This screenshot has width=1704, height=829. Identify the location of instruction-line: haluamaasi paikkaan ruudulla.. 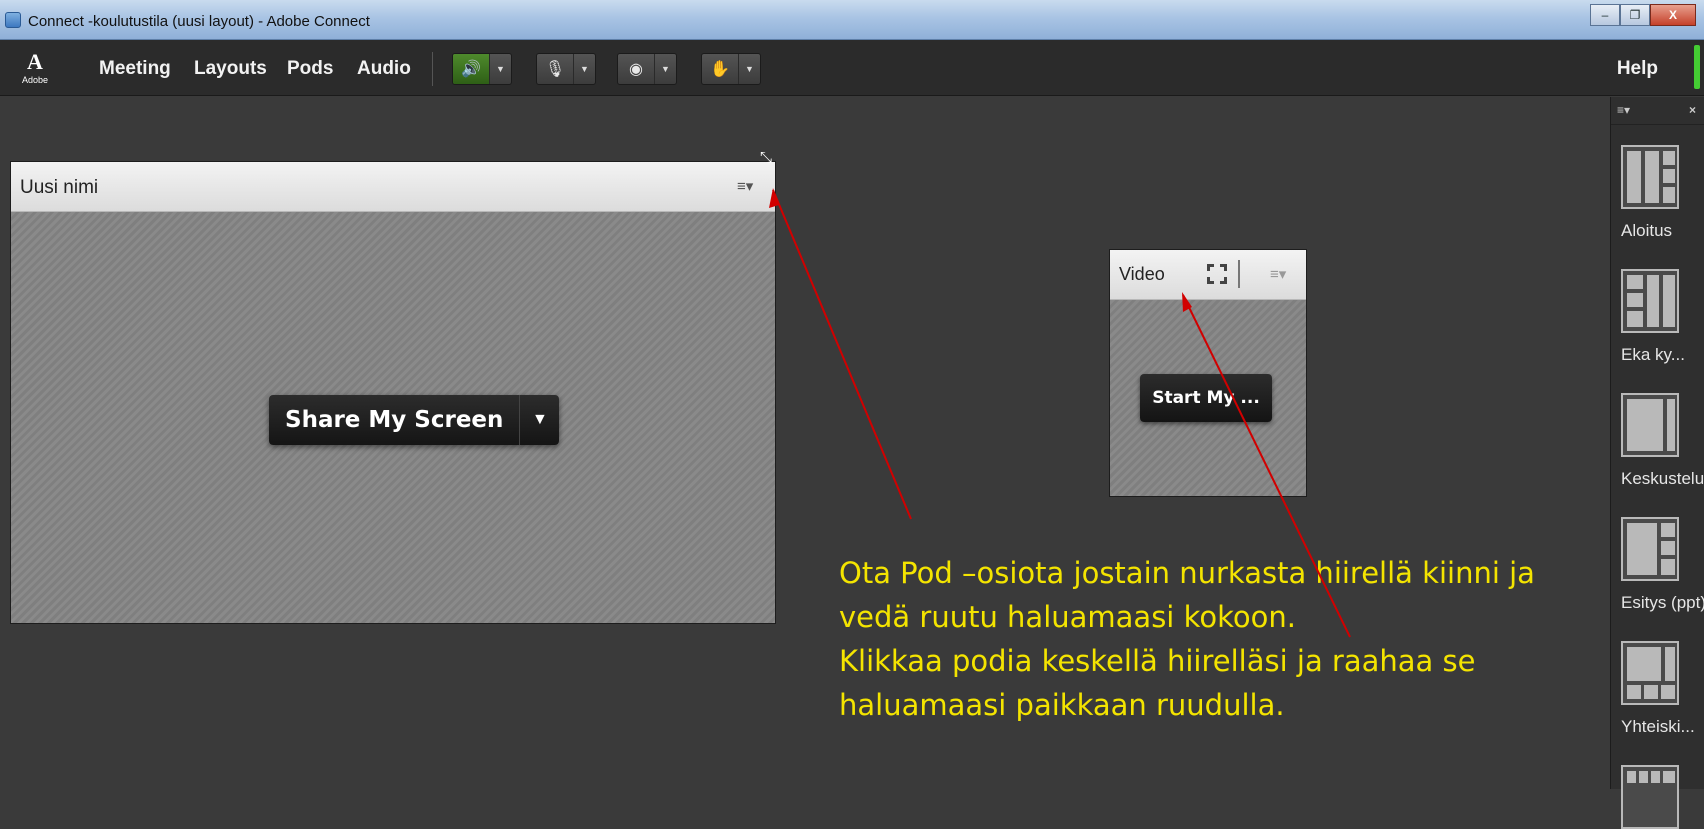
(1062, 705).